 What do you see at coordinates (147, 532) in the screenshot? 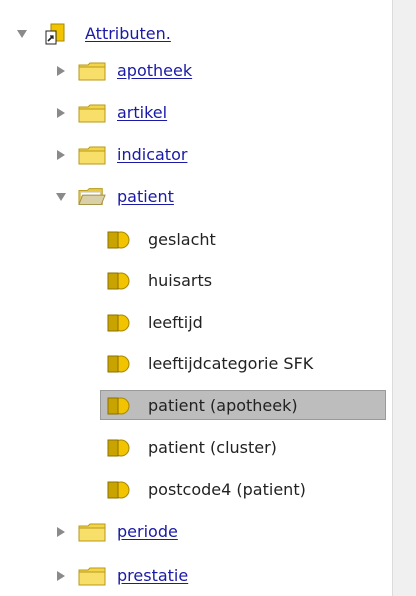
I see `folder-periode-label: periode` at bounding box center [147, 532].